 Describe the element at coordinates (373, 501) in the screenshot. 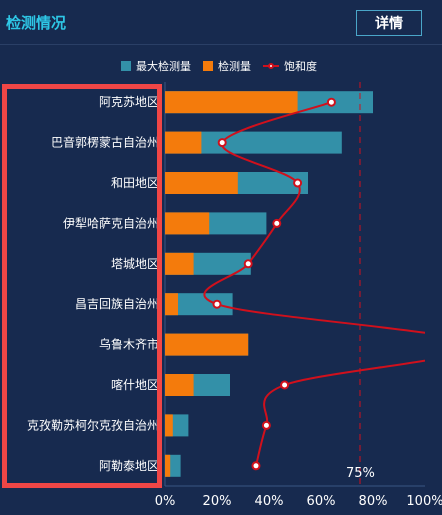

I see `x-tick-label: 80%` at that location.